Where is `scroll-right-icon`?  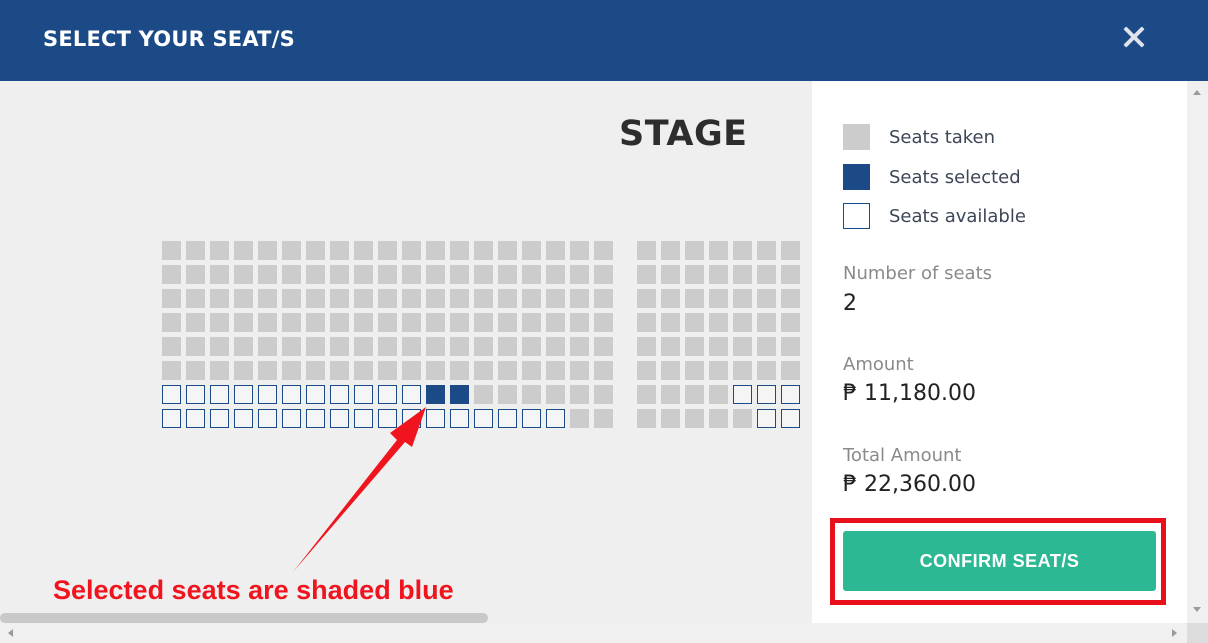
scroll-right-icon is located at coordinates (1174, 633).